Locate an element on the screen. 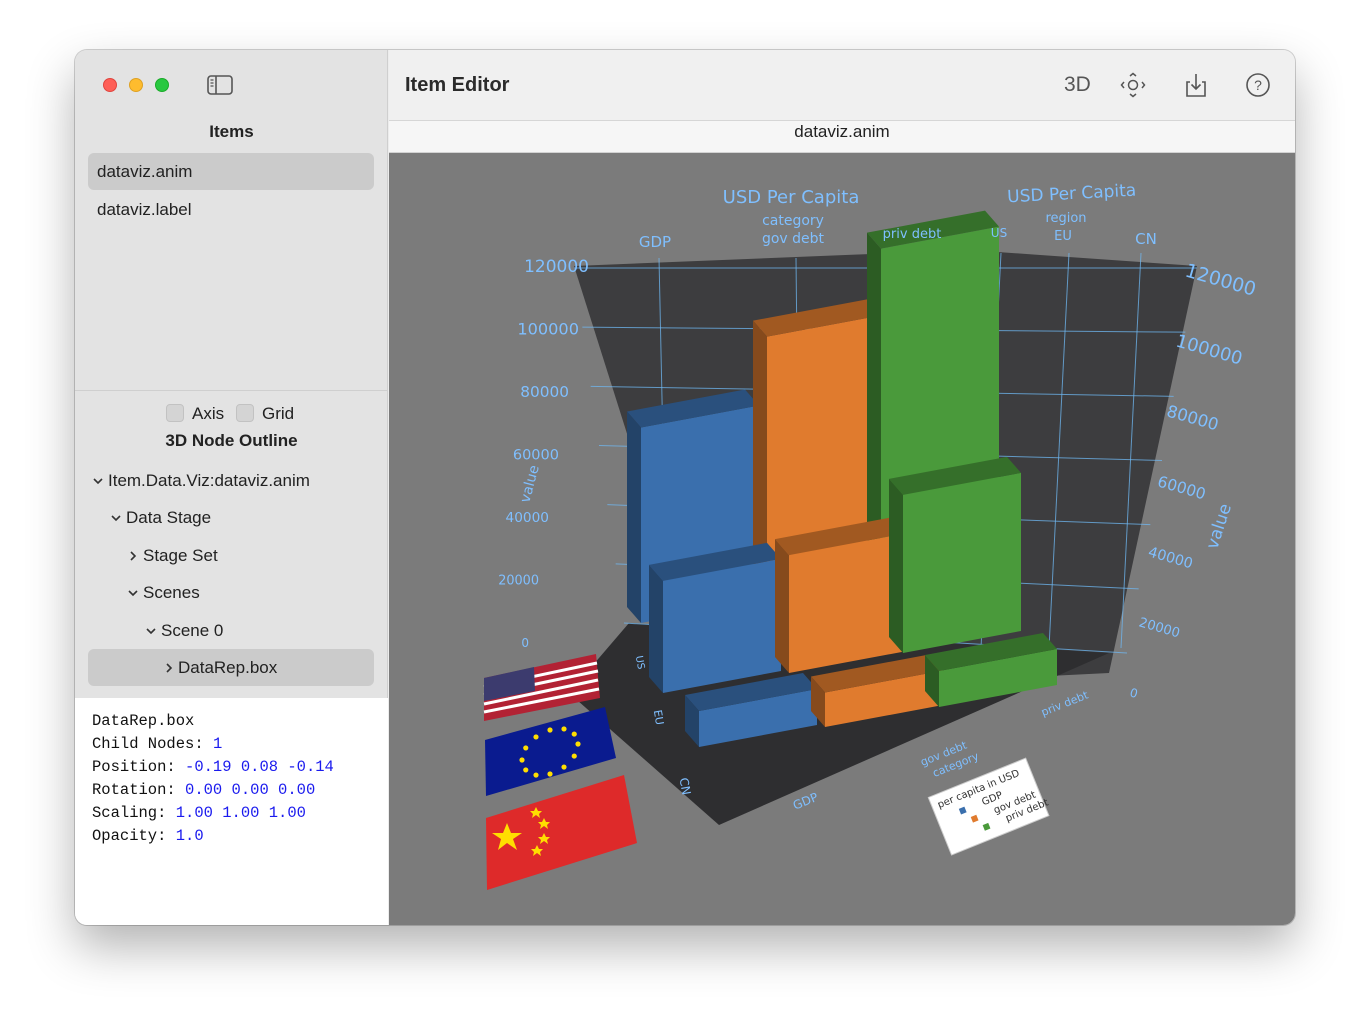 The image size is (1370, 1024). x-tick-label-floor: GDP is located at coordinates (805, 801).